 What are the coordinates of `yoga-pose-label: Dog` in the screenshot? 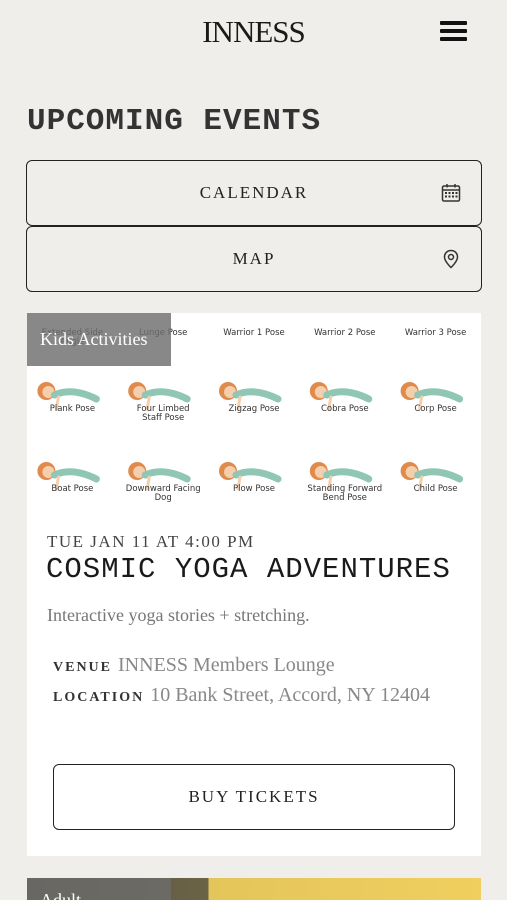 It's located at (163, 498).